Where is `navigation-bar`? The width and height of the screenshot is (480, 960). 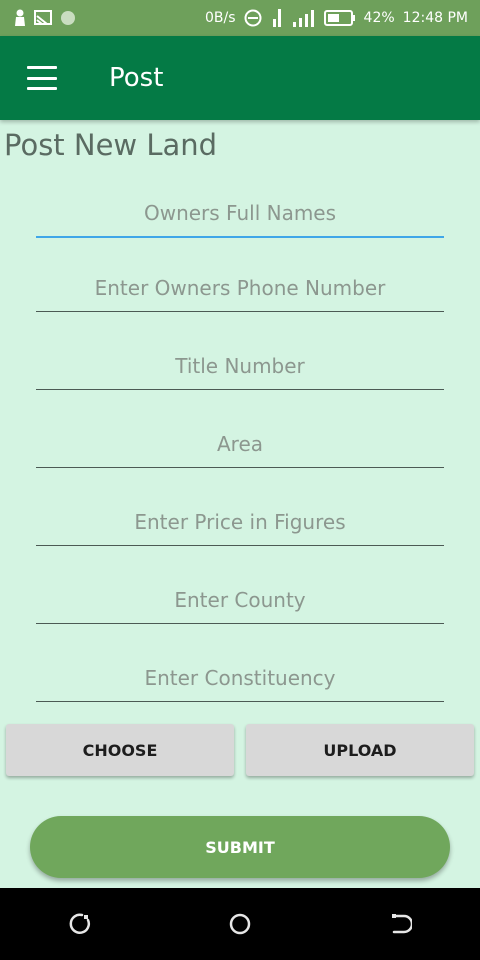 navigation-bar is located at coordinates (240, 924).